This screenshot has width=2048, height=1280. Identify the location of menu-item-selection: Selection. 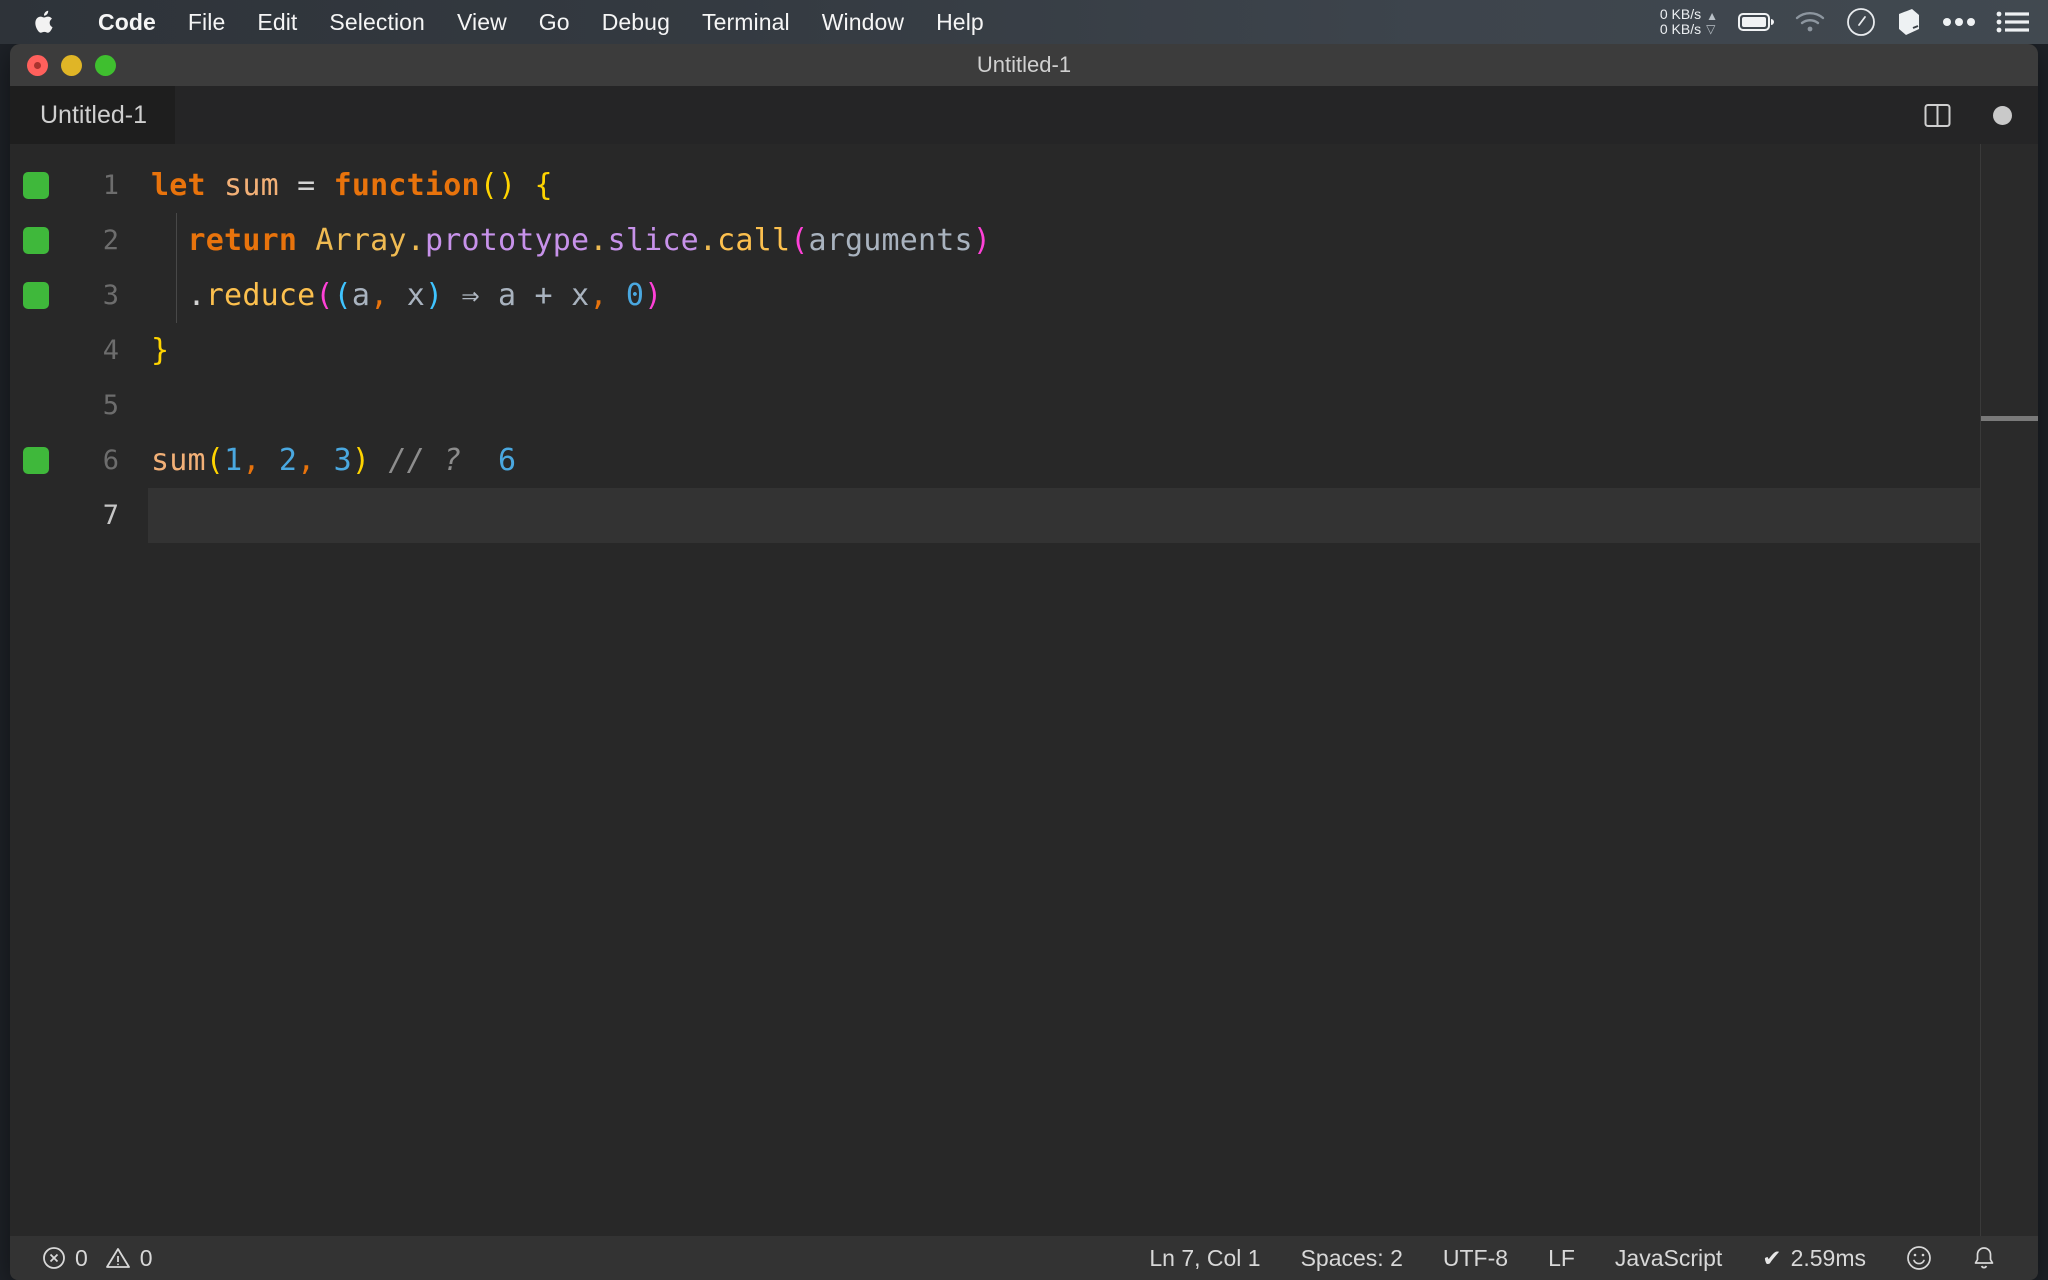
(377, 22).